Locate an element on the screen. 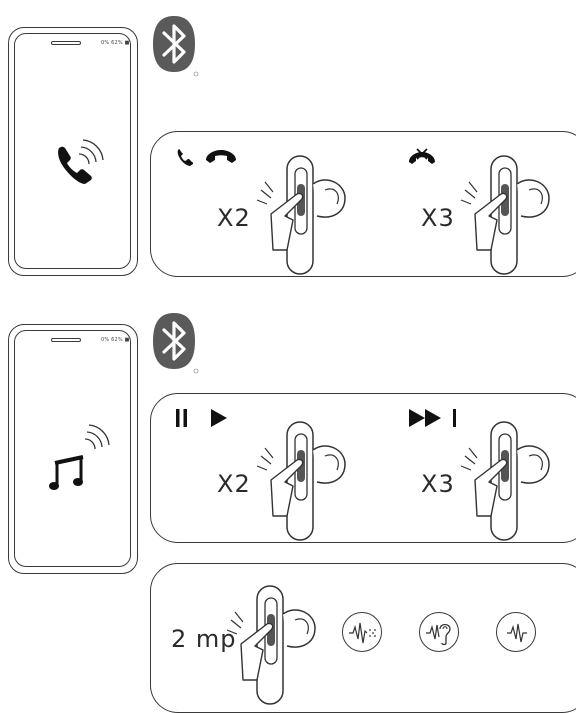  phone-call: 0% 62% ■ is located at coordinates (73, 151).